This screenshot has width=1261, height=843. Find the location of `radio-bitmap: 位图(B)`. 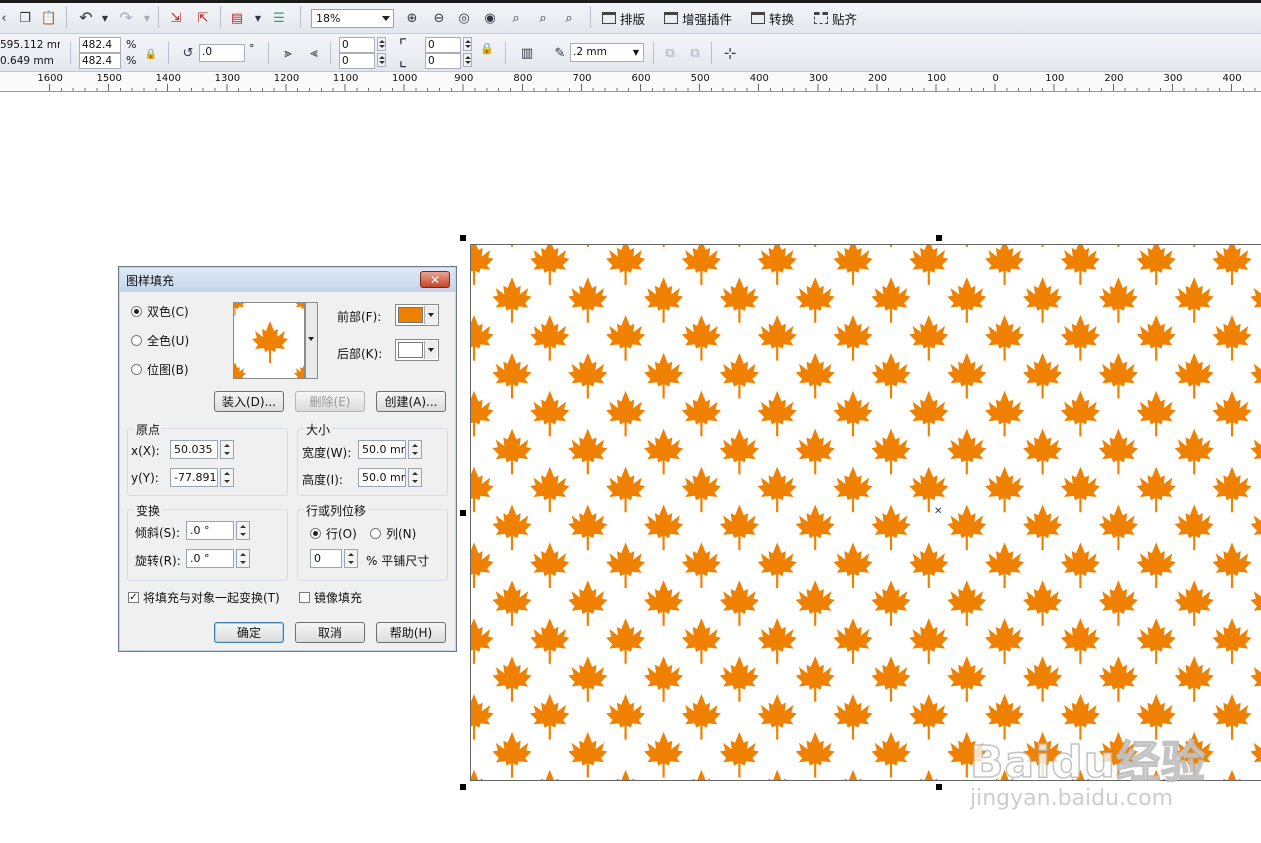

radio-bitmap: 位图(B) is located at coordinates (160, 369).